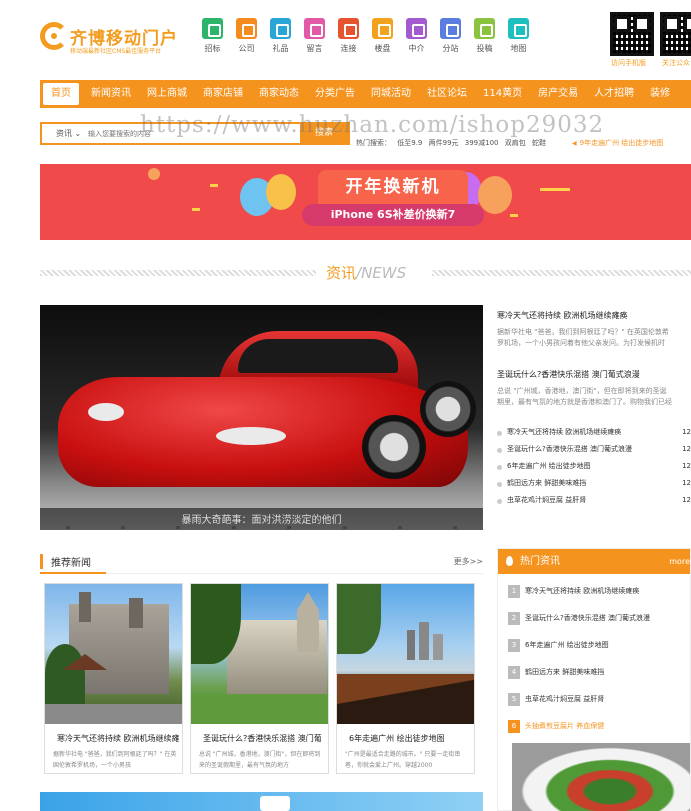  I want to click on hot-news-item: 5 虫草花鸡汁焖豆腐 益肝肾, so click(594, 699).